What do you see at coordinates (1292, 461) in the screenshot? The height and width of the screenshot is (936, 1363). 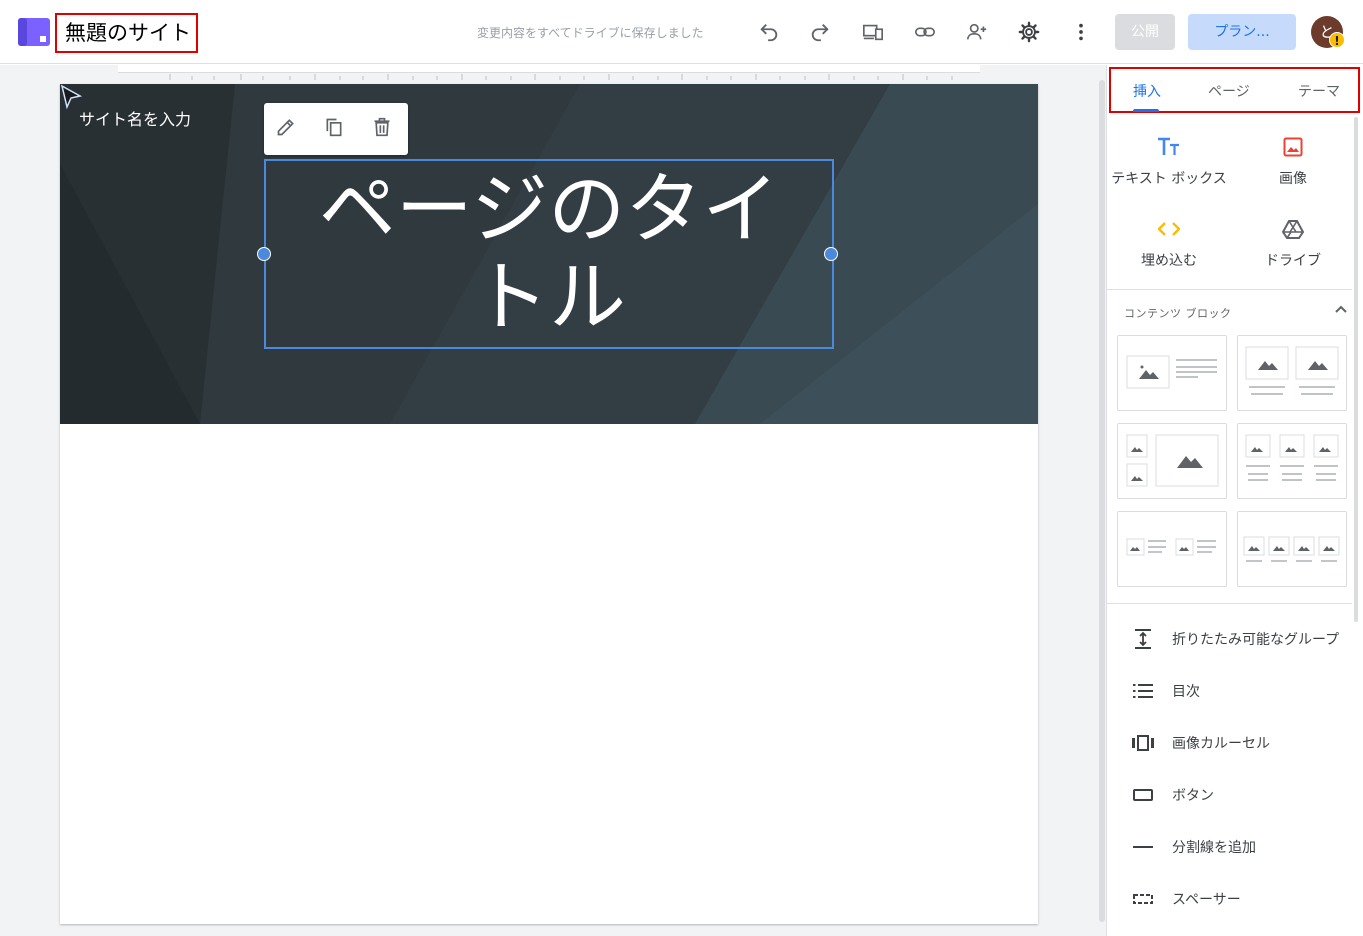 I see `content-block-three-columns` at bounding box center [1292, 461].